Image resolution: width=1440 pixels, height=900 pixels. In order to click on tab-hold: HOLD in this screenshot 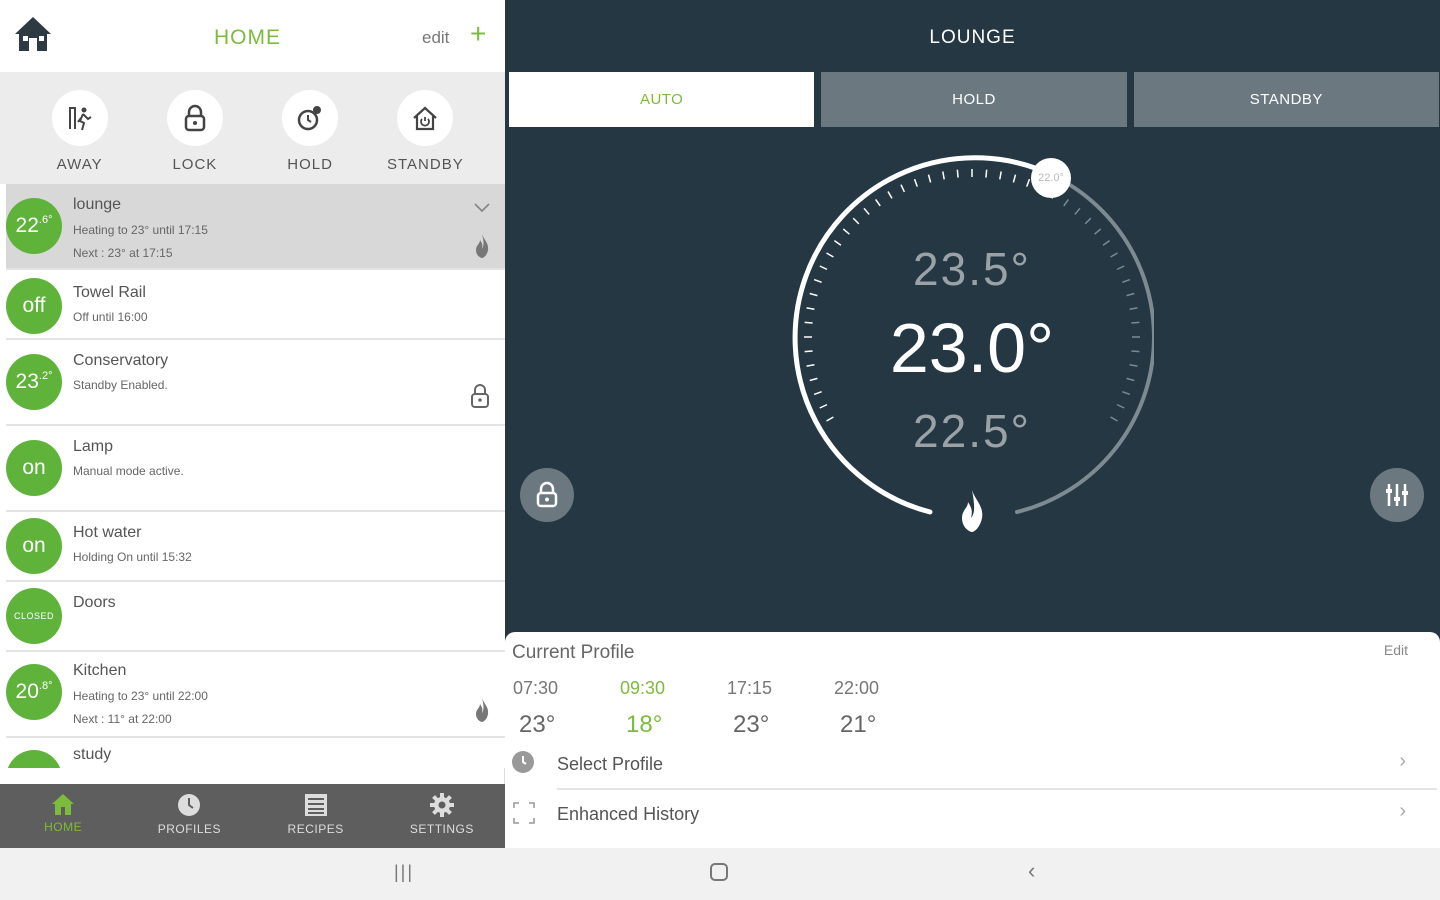, I will do `click(974, 99)`.